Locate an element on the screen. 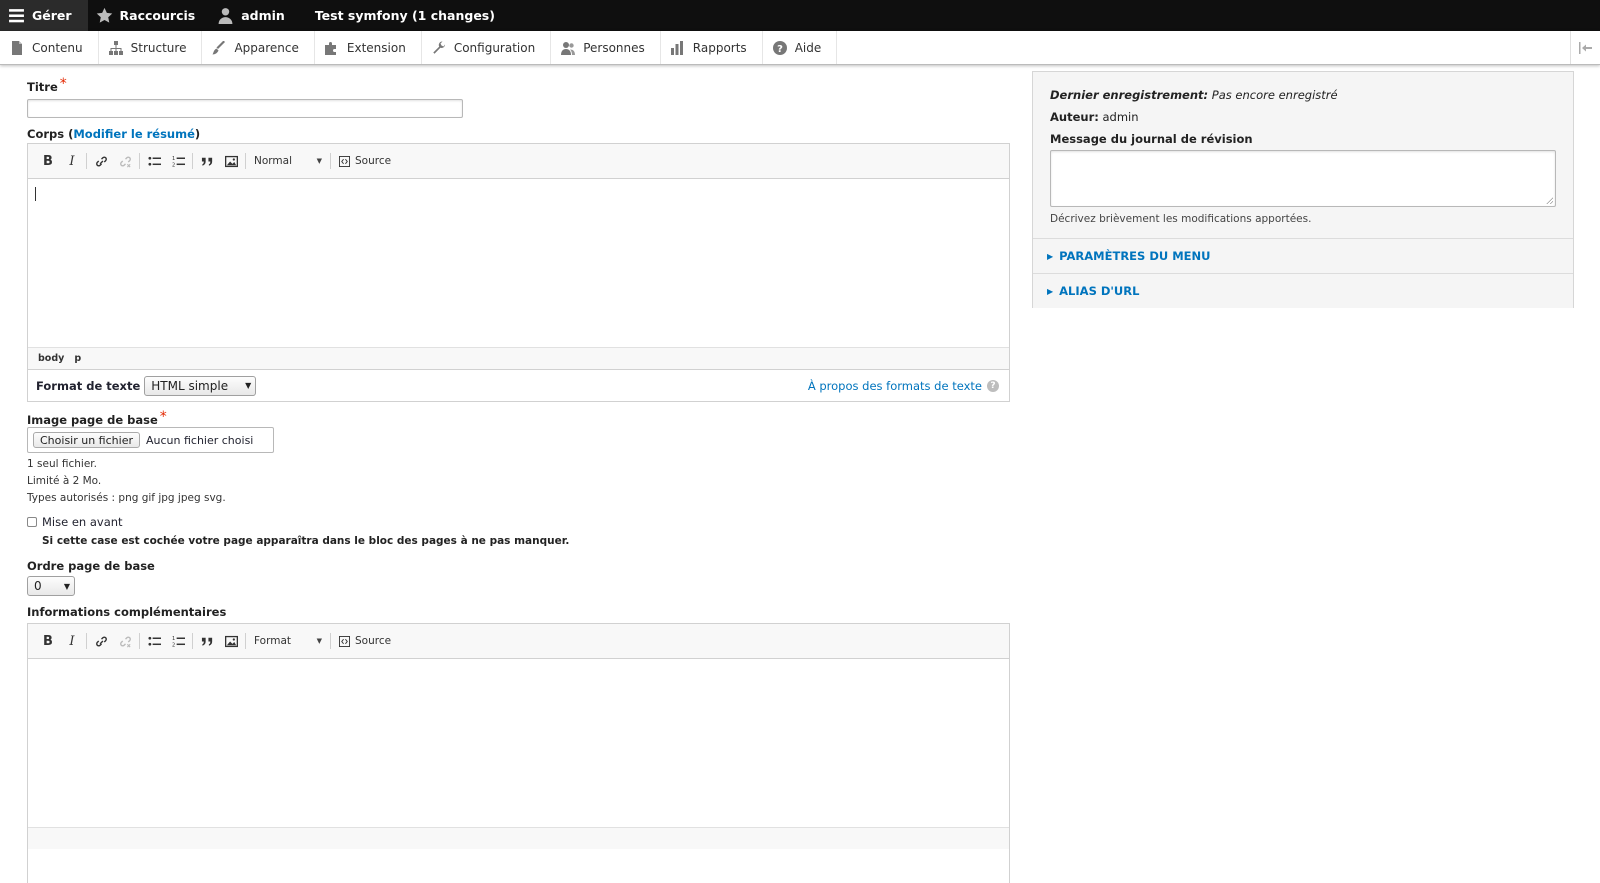  featured-label: Mise en avant is located at coordinates (82, 522).